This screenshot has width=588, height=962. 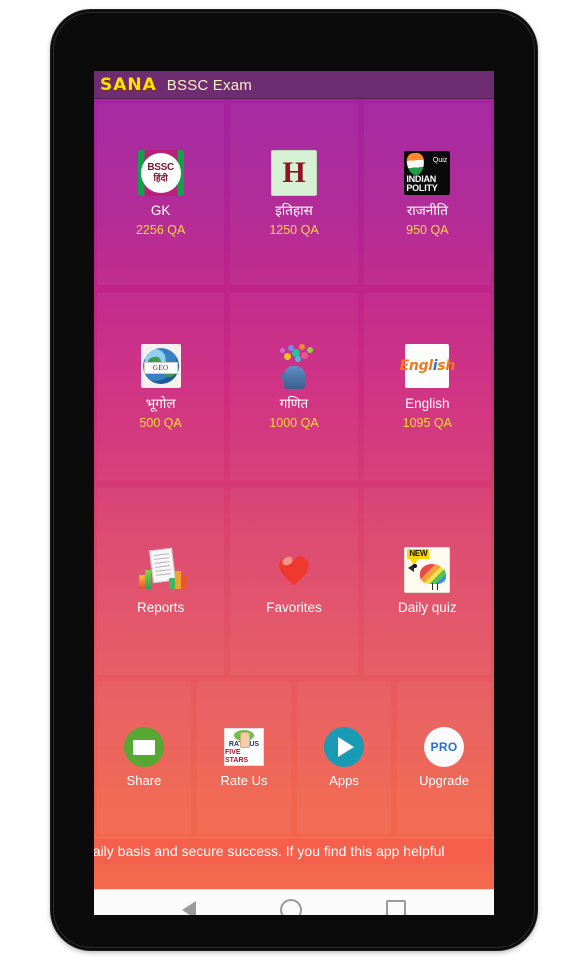 What do you see at coordinates (144, 747) in the screenshot?
I see `envelope-icon` at bounding box center [144, 747].